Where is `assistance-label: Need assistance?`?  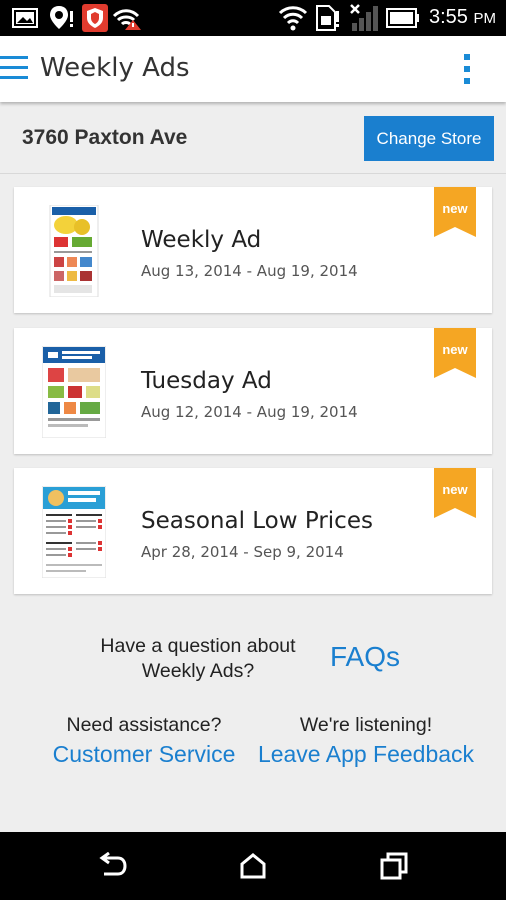
assistance-label: Need assistance? is located at coordinates (144, 725).